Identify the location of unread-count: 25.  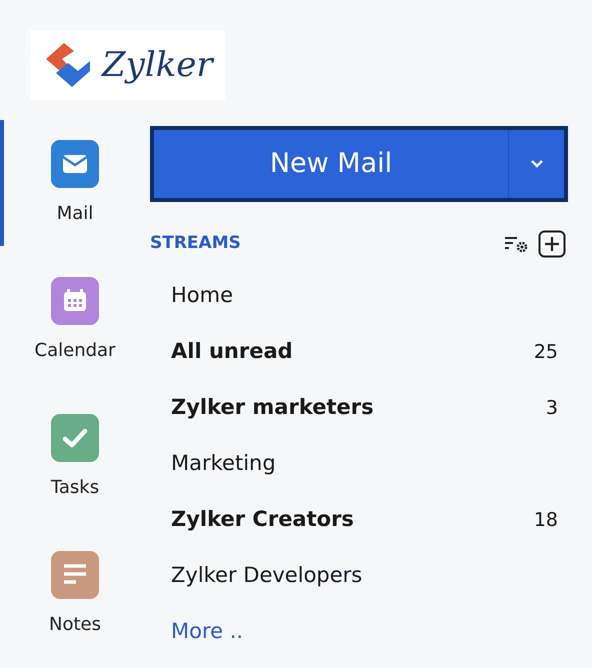
(546, 352).